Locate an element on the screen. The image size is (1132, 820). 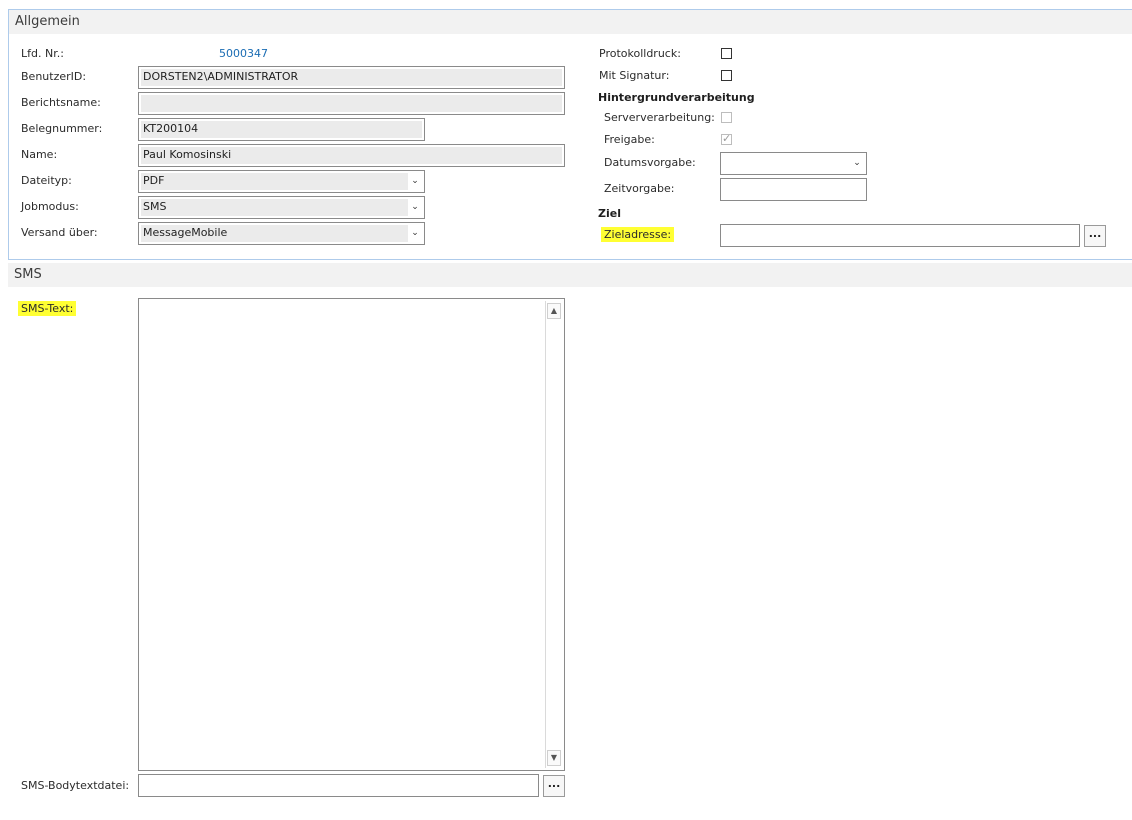
scroll-down-icon: ▼ is located at coordinates (554, 758).